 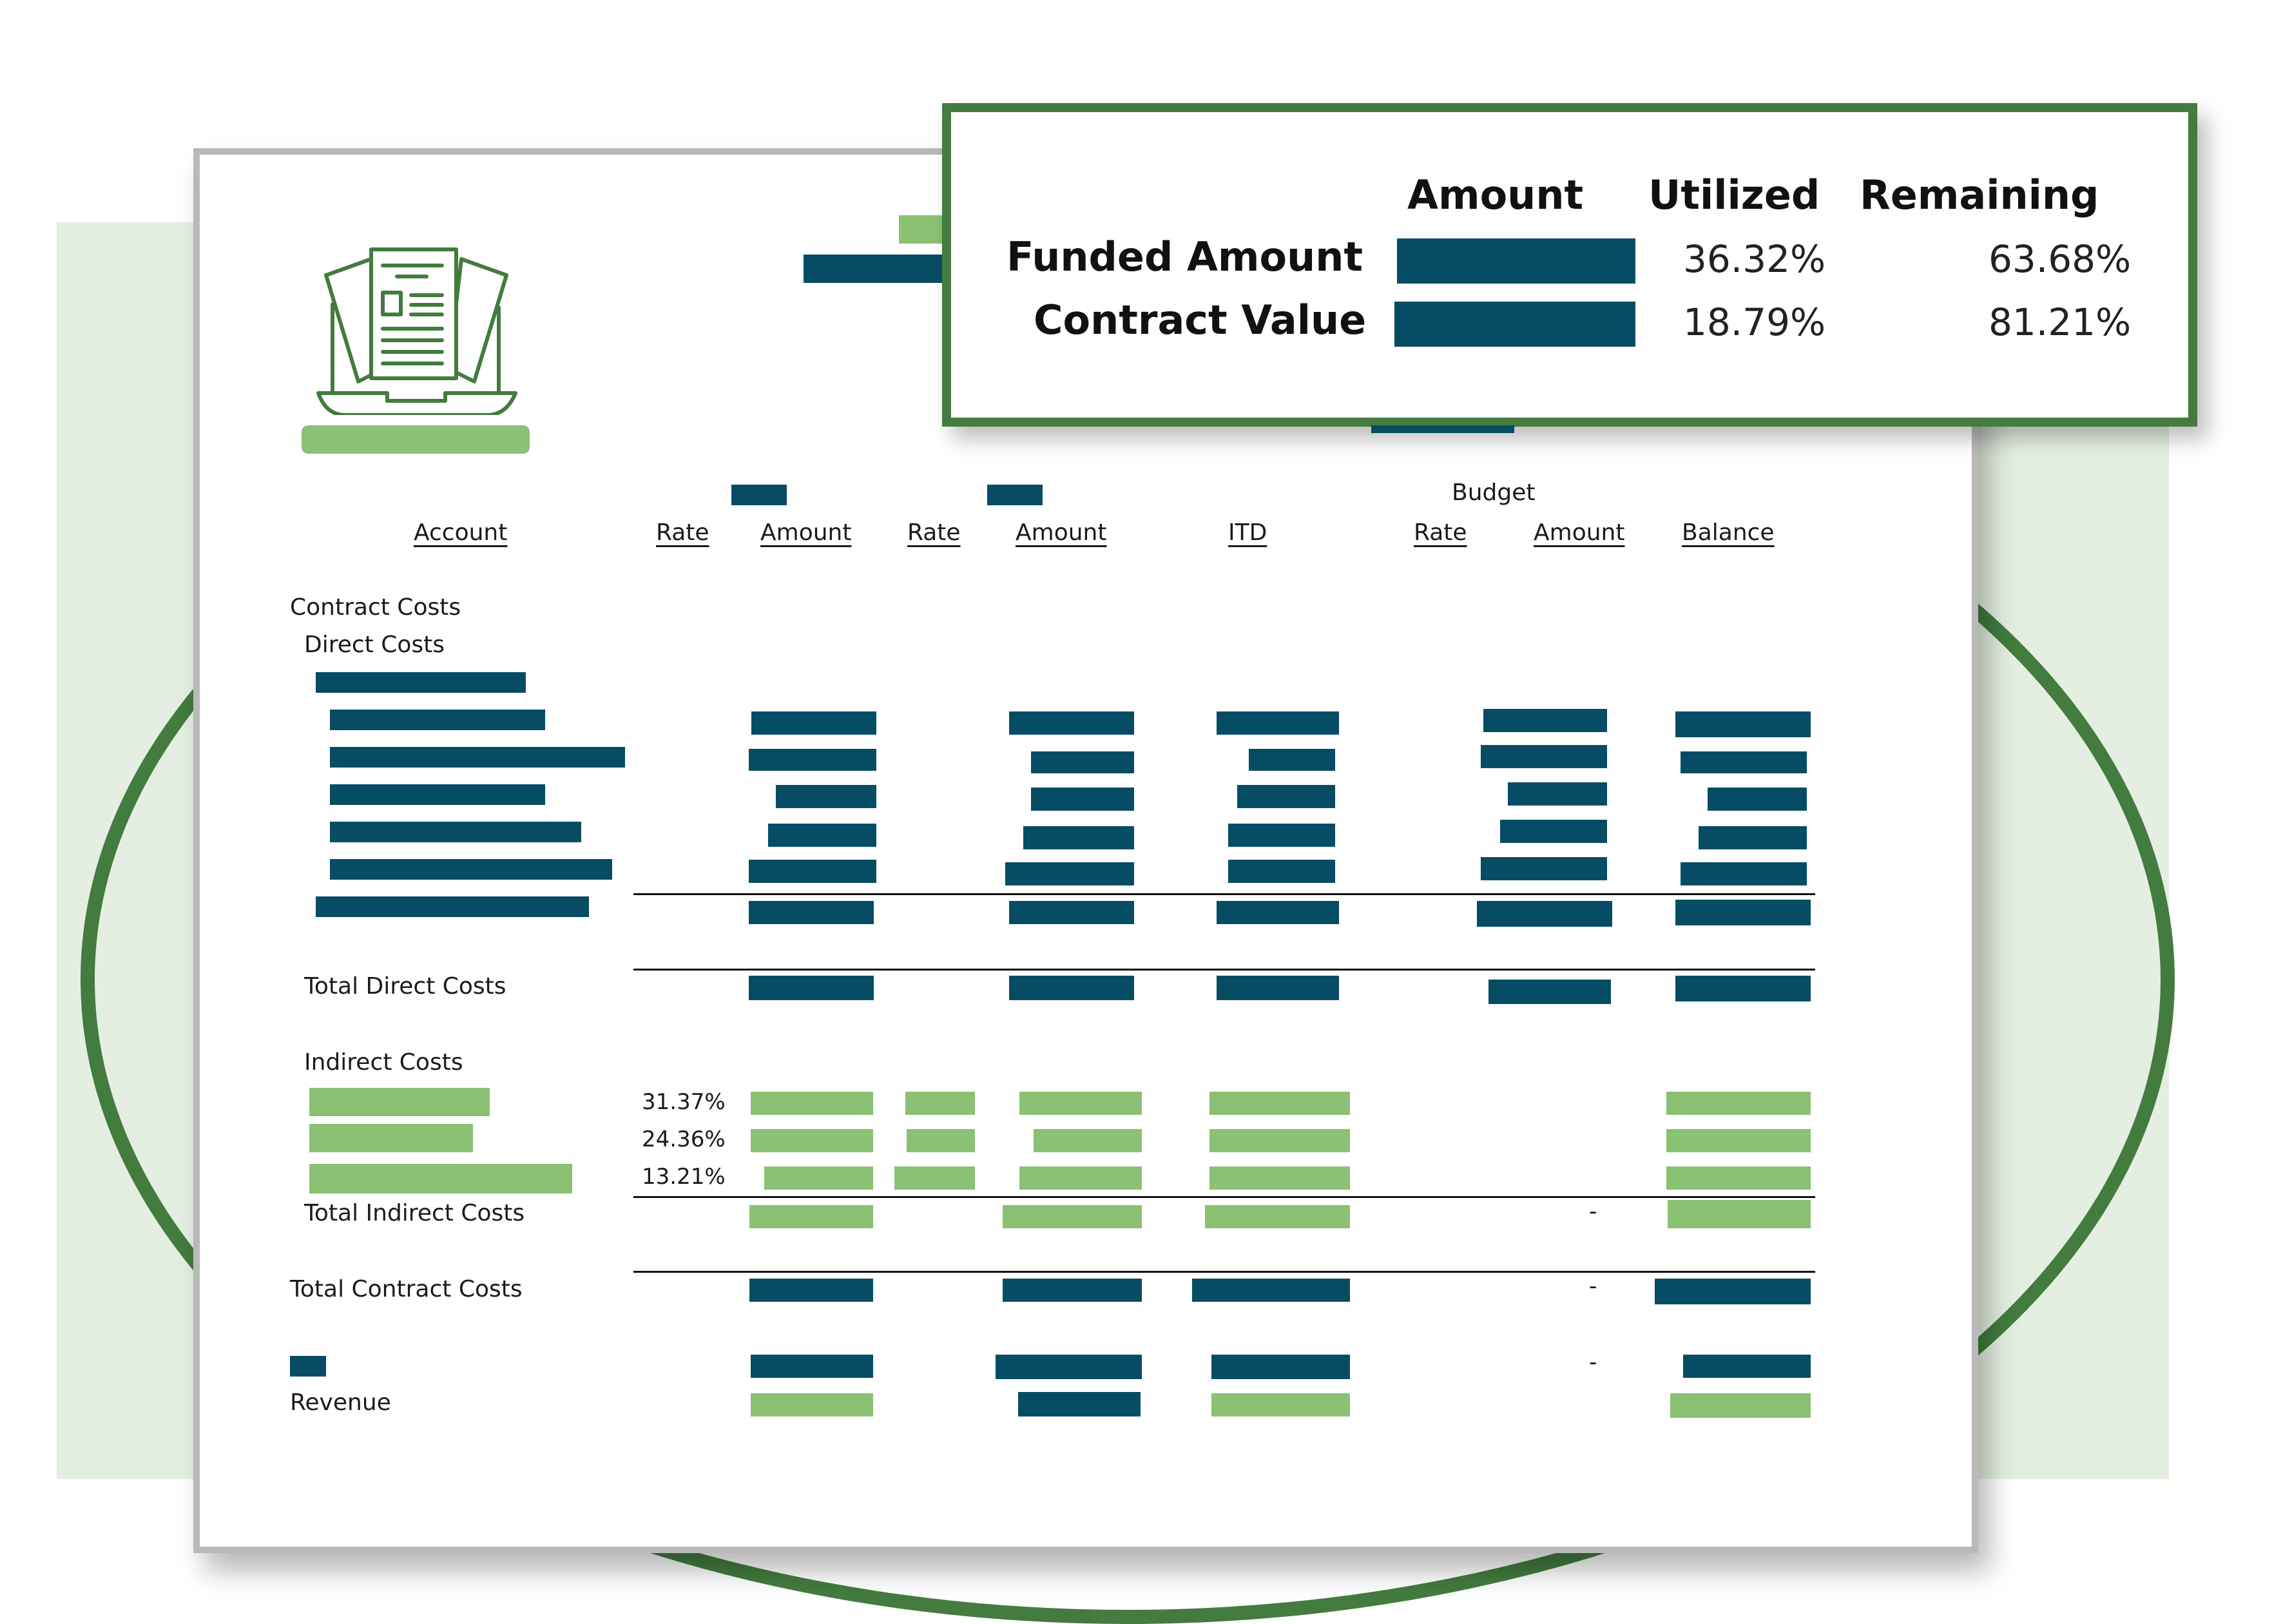 What do you see at coordinates (1728, 532) in the screenshot?
I see `column-header-balance: Balance` at bounding box center [1728, 532].